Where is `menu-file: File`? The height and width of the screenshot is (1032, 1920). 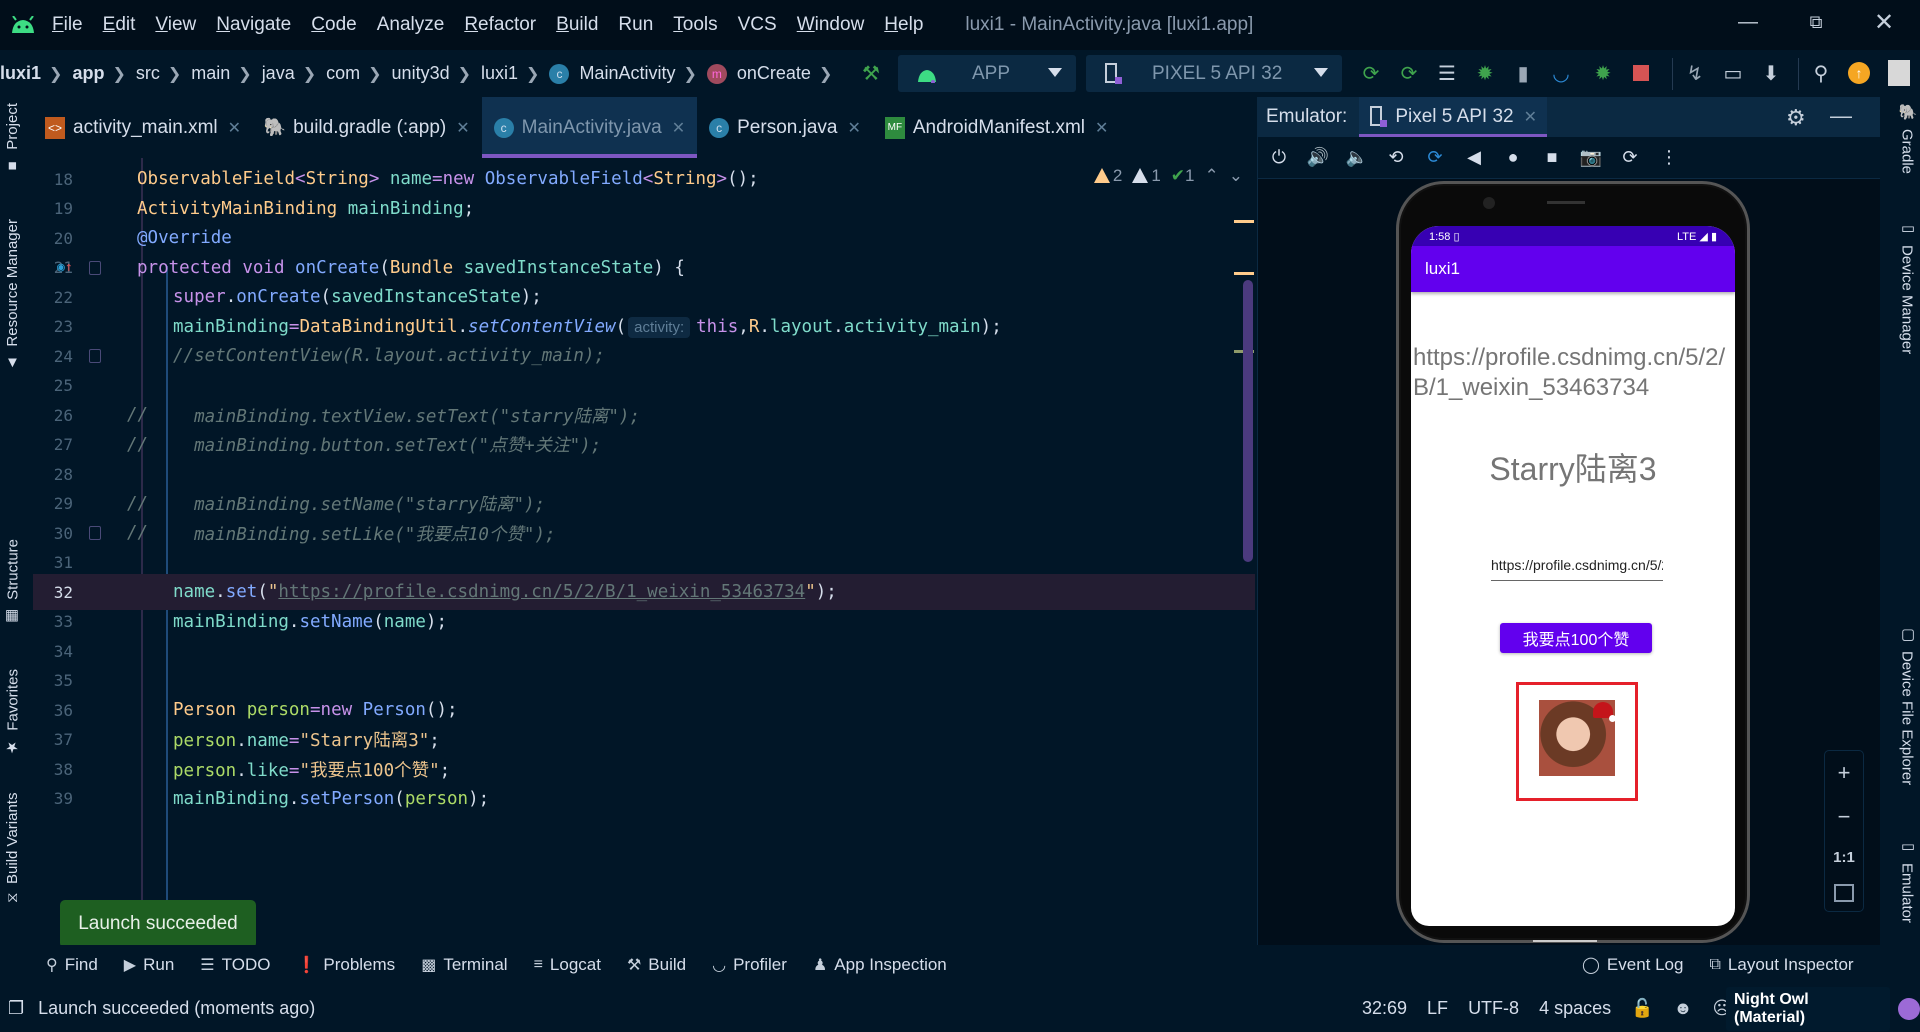
menu-file: File is located at coordinates (67, 25).